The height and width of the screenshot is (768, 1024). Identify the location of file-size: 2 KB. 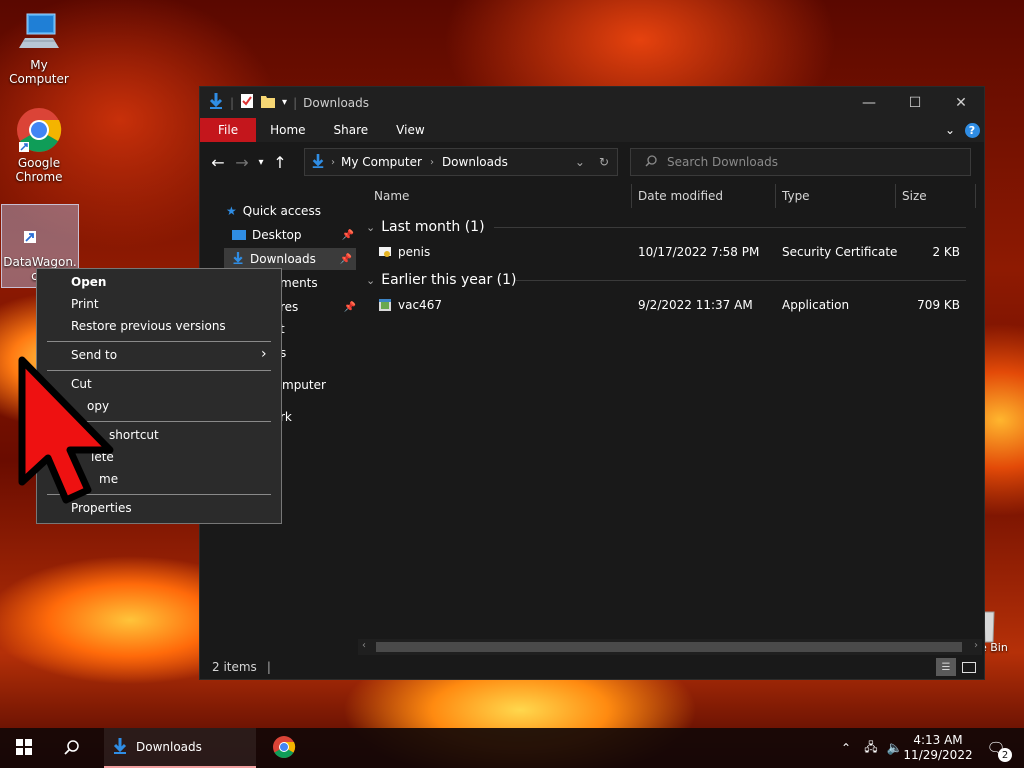
(946, 252).